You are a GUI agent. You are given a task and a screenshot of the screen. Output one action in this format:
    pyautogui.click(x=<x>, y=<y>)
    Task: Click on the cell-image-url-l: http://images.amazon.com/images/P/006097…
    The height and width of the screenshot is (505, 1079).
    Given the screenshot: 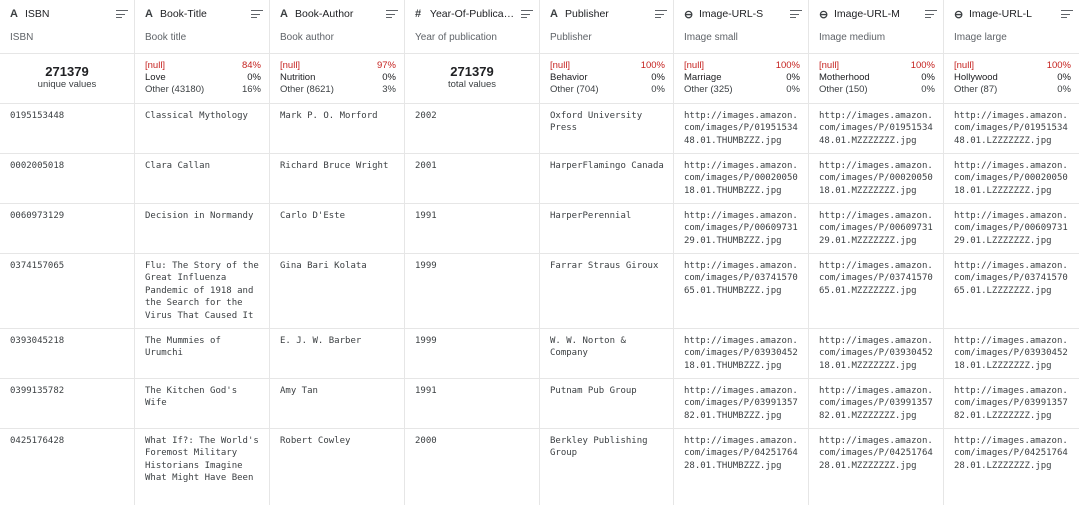 What is the action you would take?
    pyautogui.click(x=1011, y=228)
    